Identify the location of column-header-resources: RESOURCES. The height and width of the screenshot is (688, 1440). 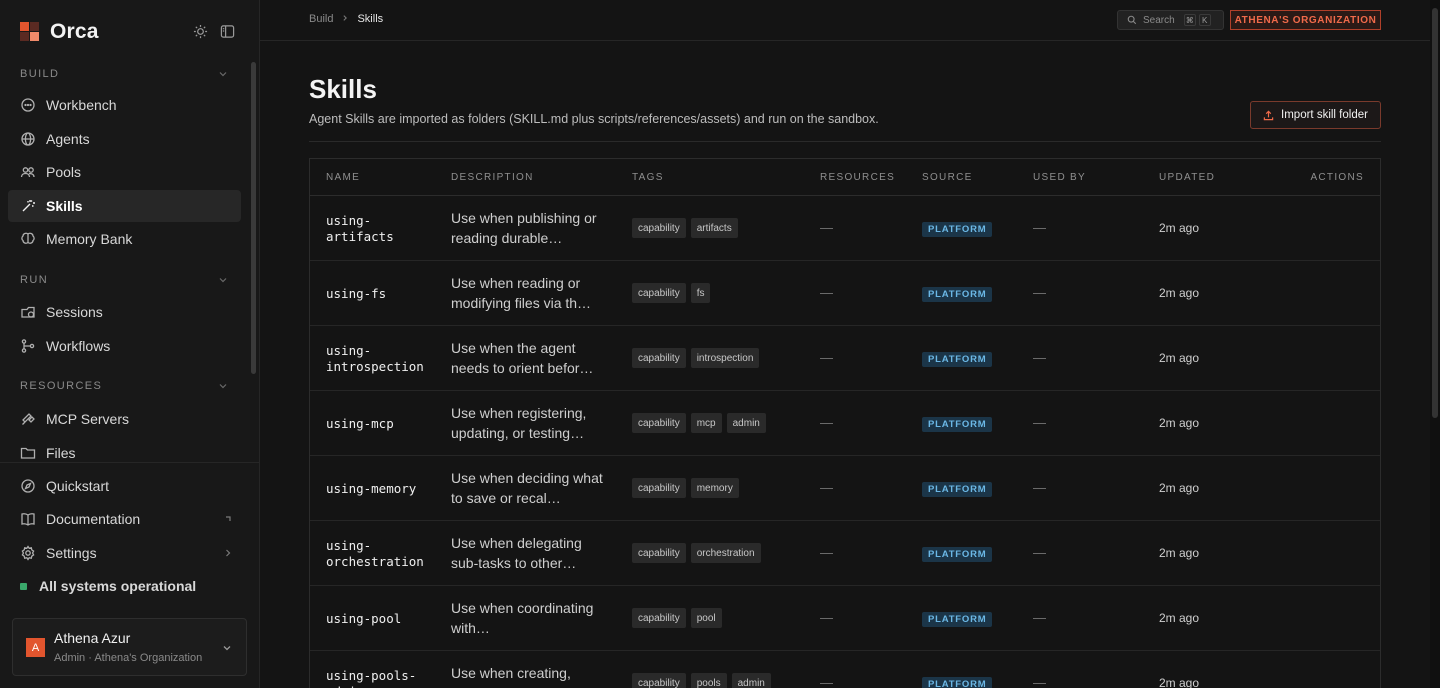
(857, 177).